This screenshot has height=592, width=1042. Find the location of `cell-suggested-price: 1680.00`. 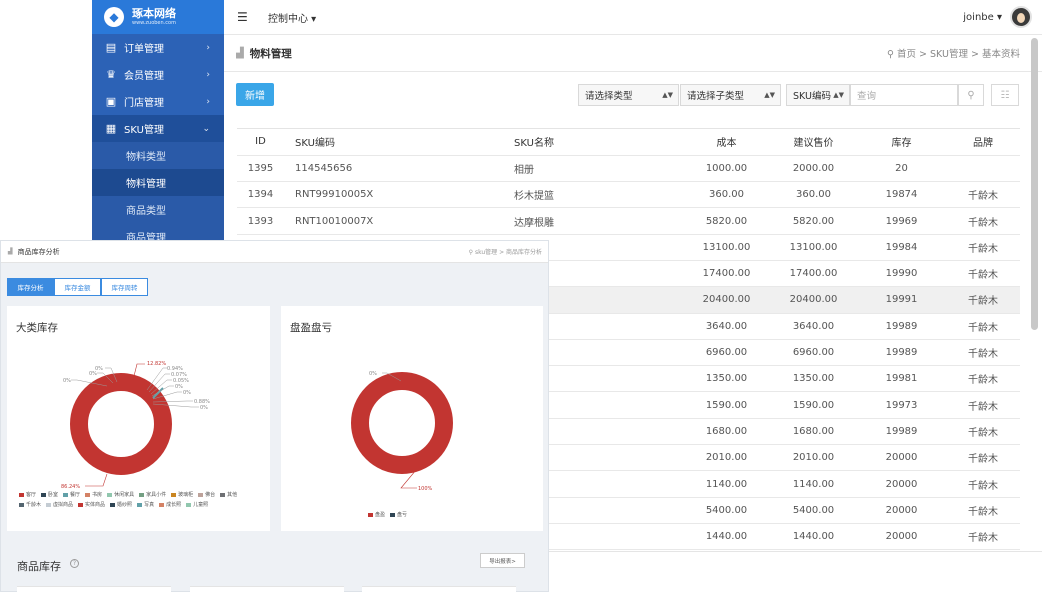

cell-suggested-price: 1680.00 is located at coordinates (813, 432).